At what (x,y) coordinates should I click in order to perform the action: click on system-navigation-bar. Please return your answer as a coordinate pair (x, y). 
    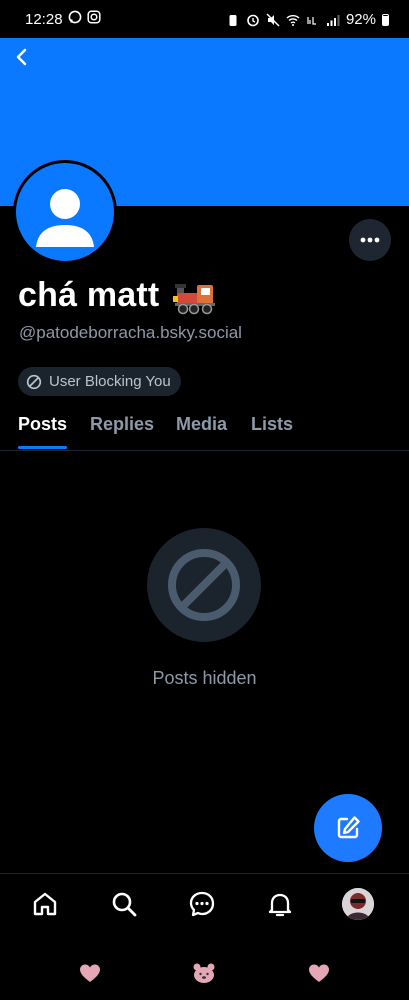
    Looking at the image, I should click on (204, 972).